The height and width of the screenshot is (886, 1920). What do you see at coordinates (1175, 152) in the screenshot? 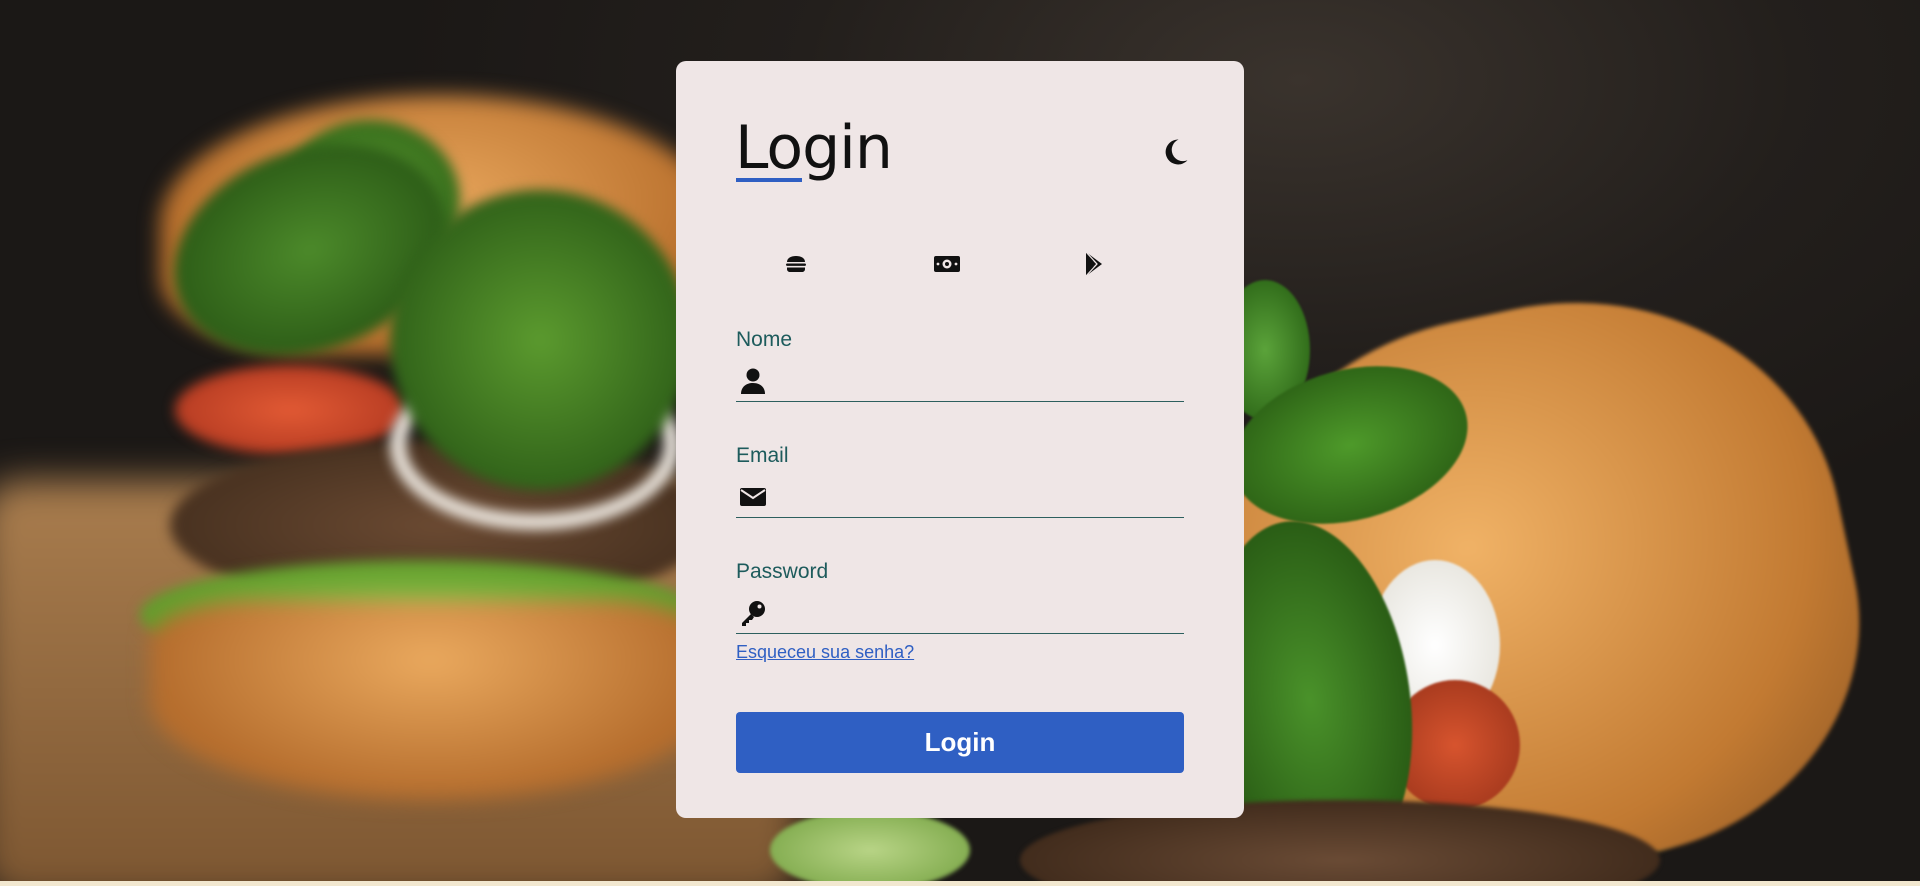
I see `moon-icon` at bounding box center [1175, 152].